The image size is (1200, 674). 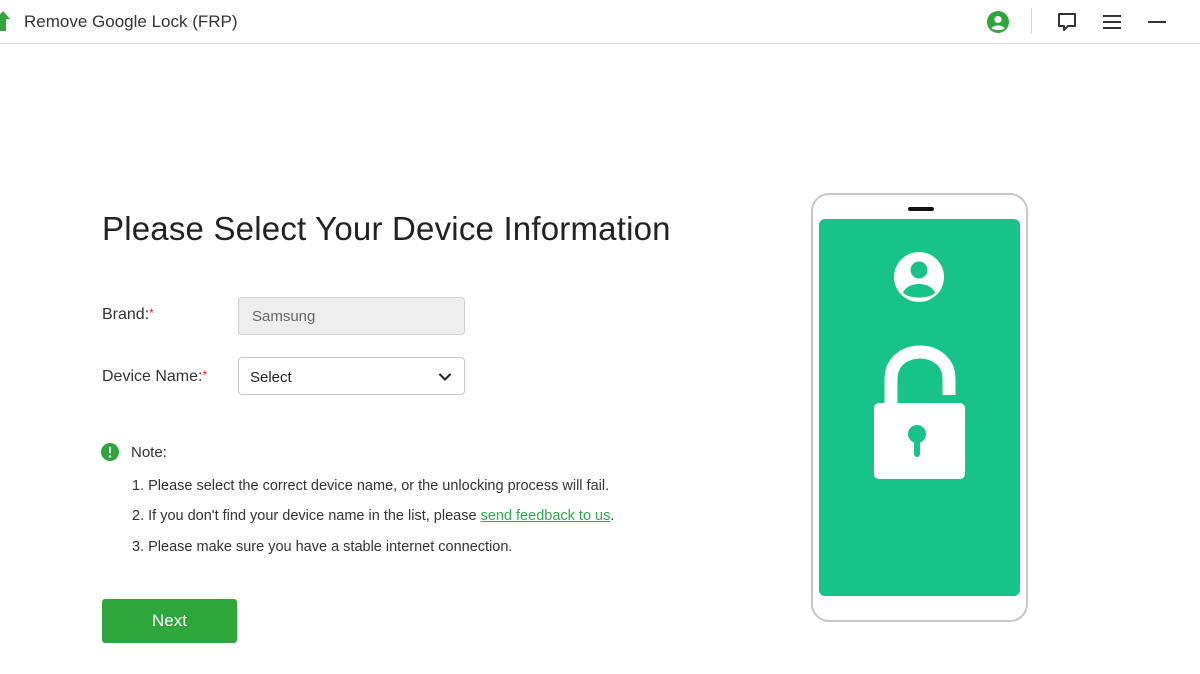 I want to click on minimize-icon, so click(x=1157, y=22).